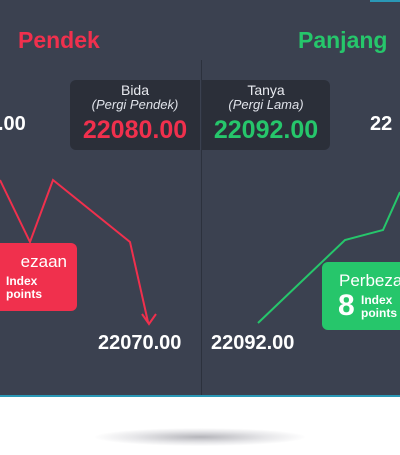 The image size is (400, 455). I want to click on short-difference-card: ezaan 0 Index points, so click(38, 277).